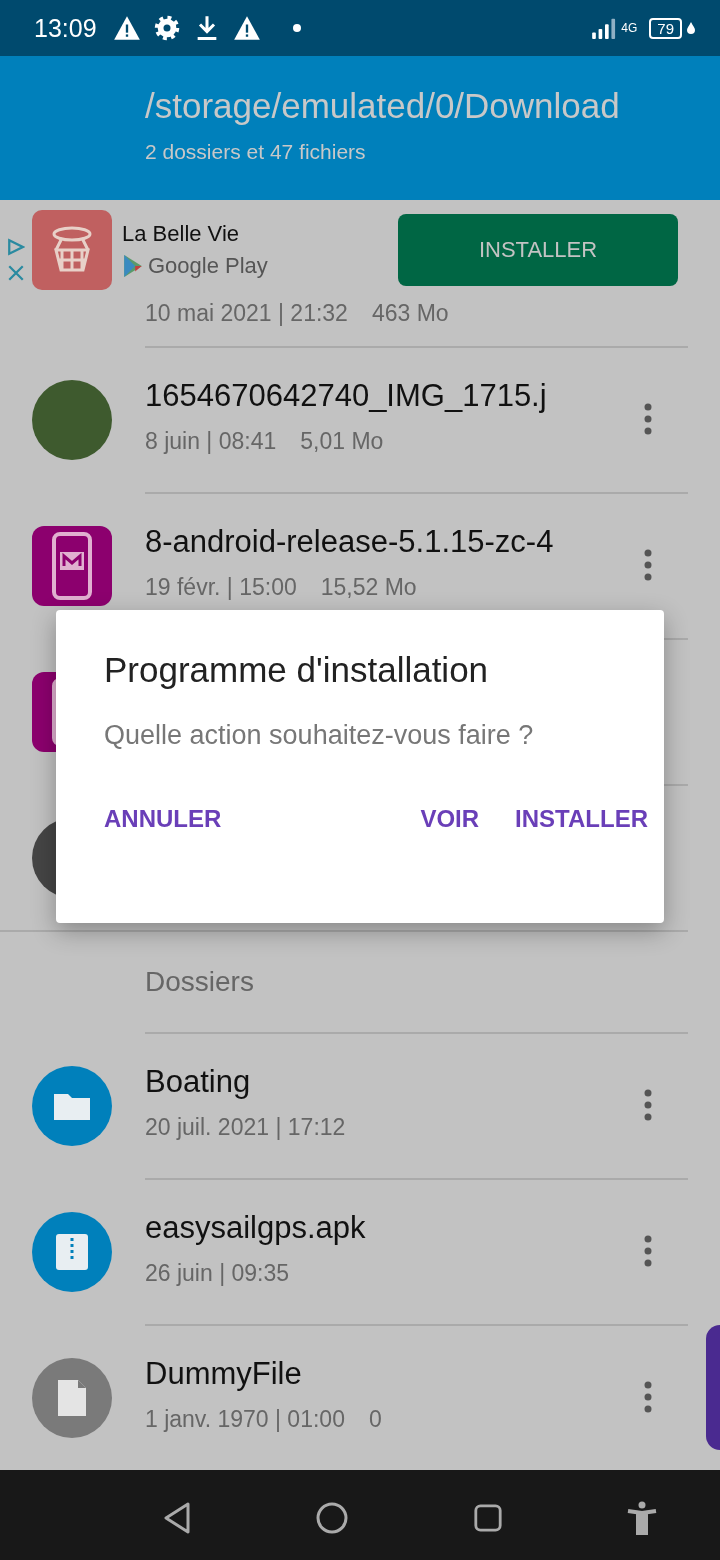  Describe the element at coordinates (72, 1252) in the screenshot. I see `archive-icon` at that location.